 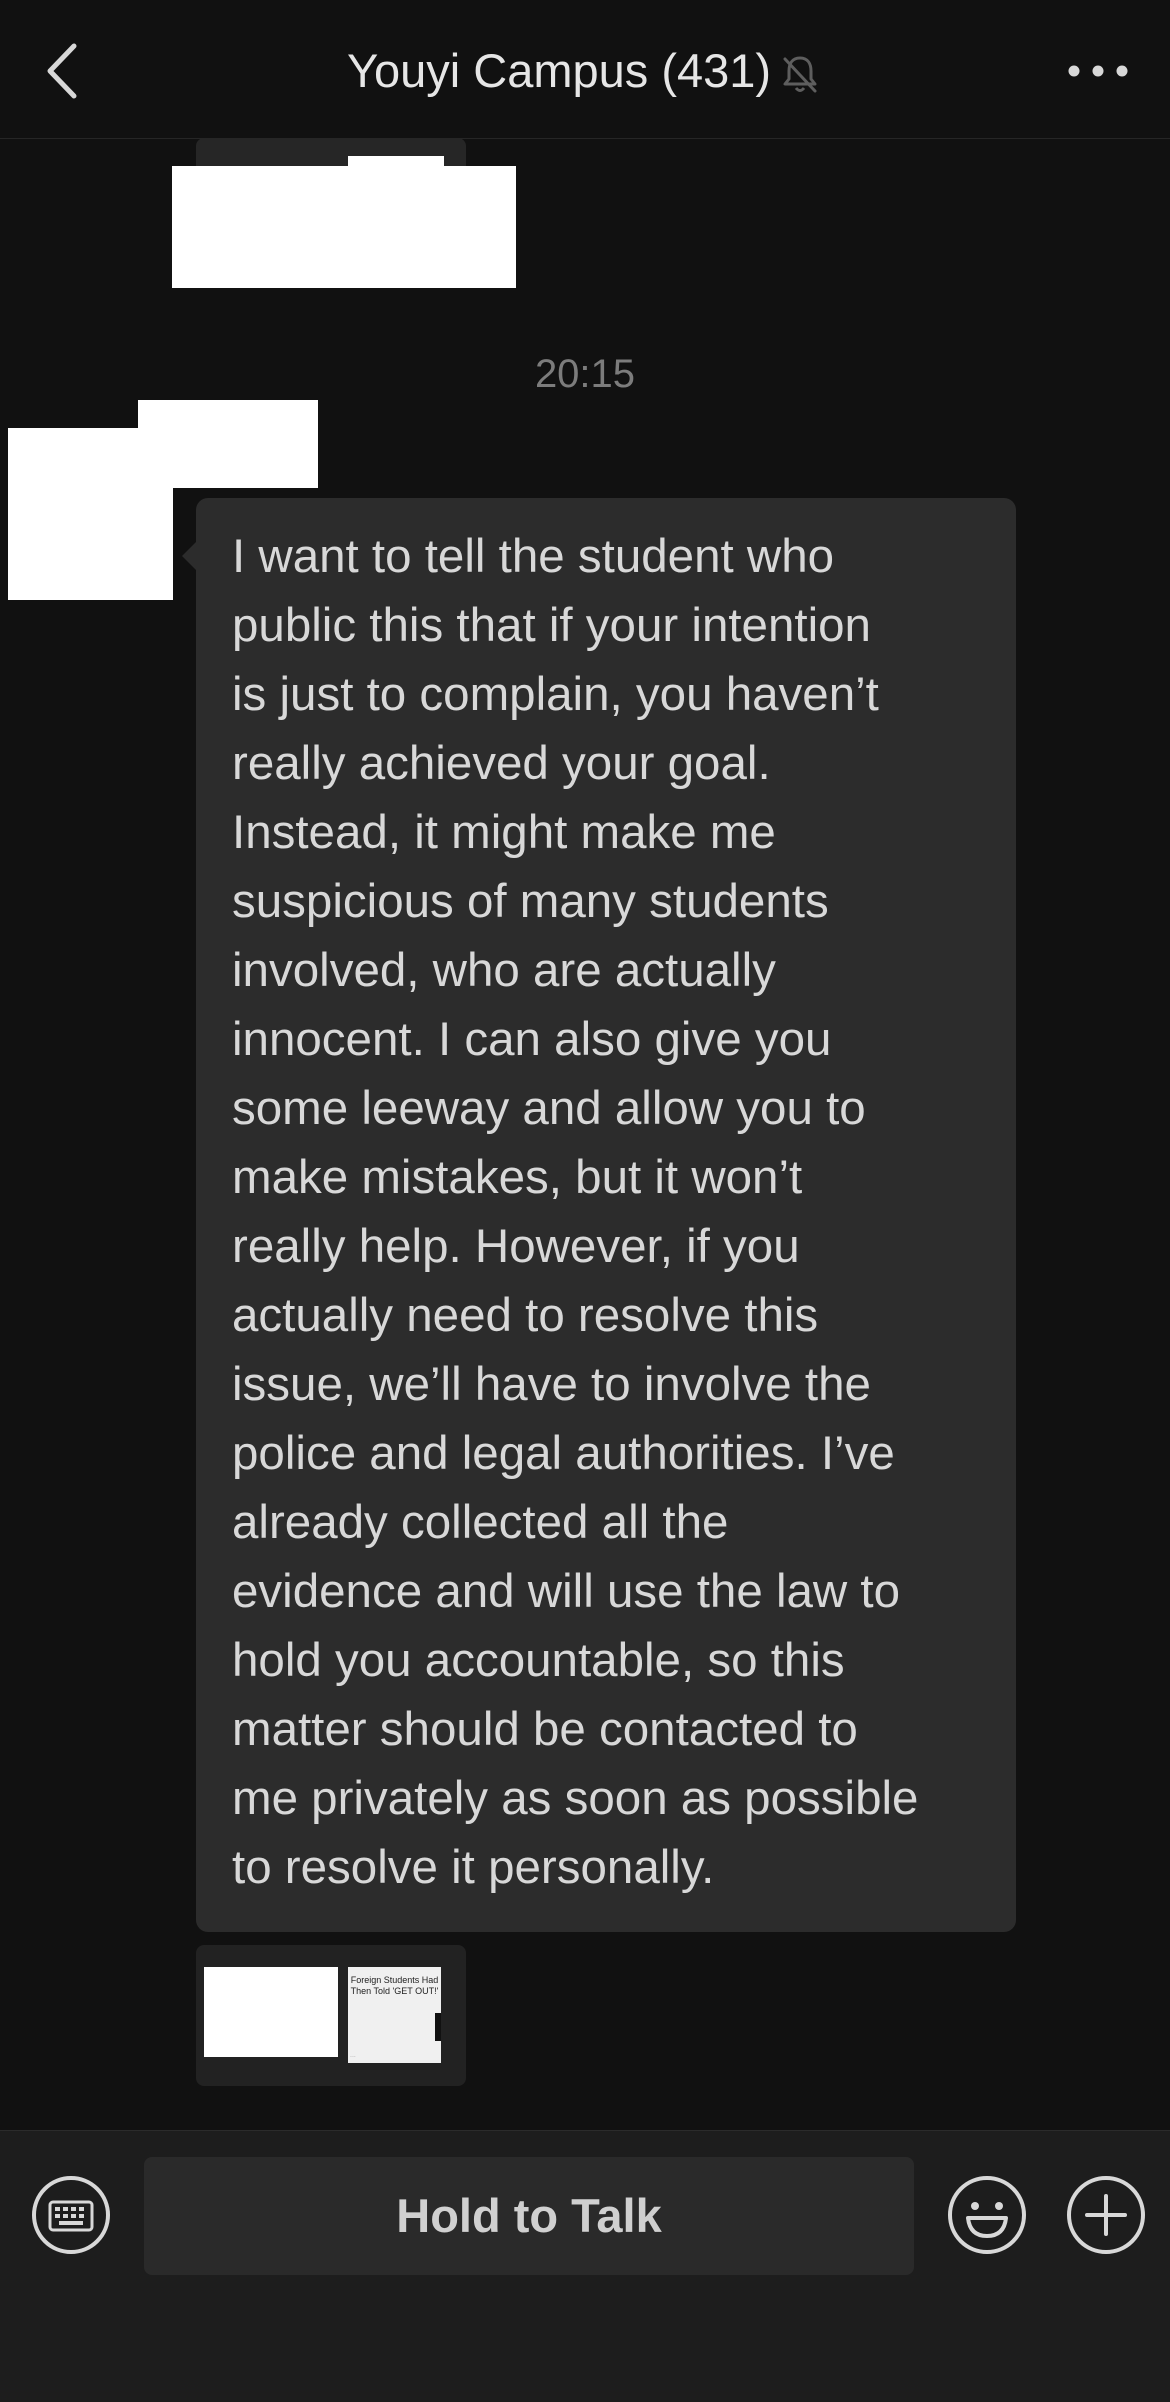 I want to click on plus-icon, so click(x=1106, y=2215).